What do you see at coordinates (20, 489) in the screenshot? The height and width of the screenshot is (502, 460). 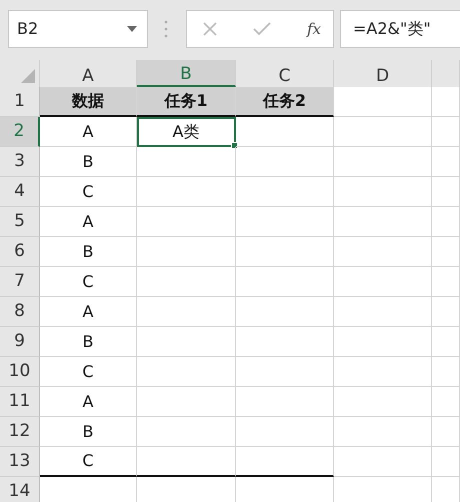 I see `row-header: 14` at bounding box center [20, 489].